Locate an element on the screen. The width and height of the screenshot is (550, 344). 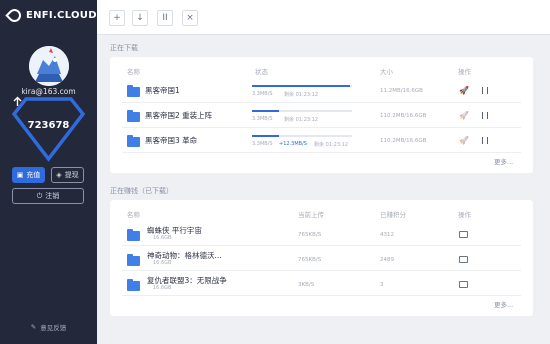
logout-label: 注销 is located at coordinates (52, 196).